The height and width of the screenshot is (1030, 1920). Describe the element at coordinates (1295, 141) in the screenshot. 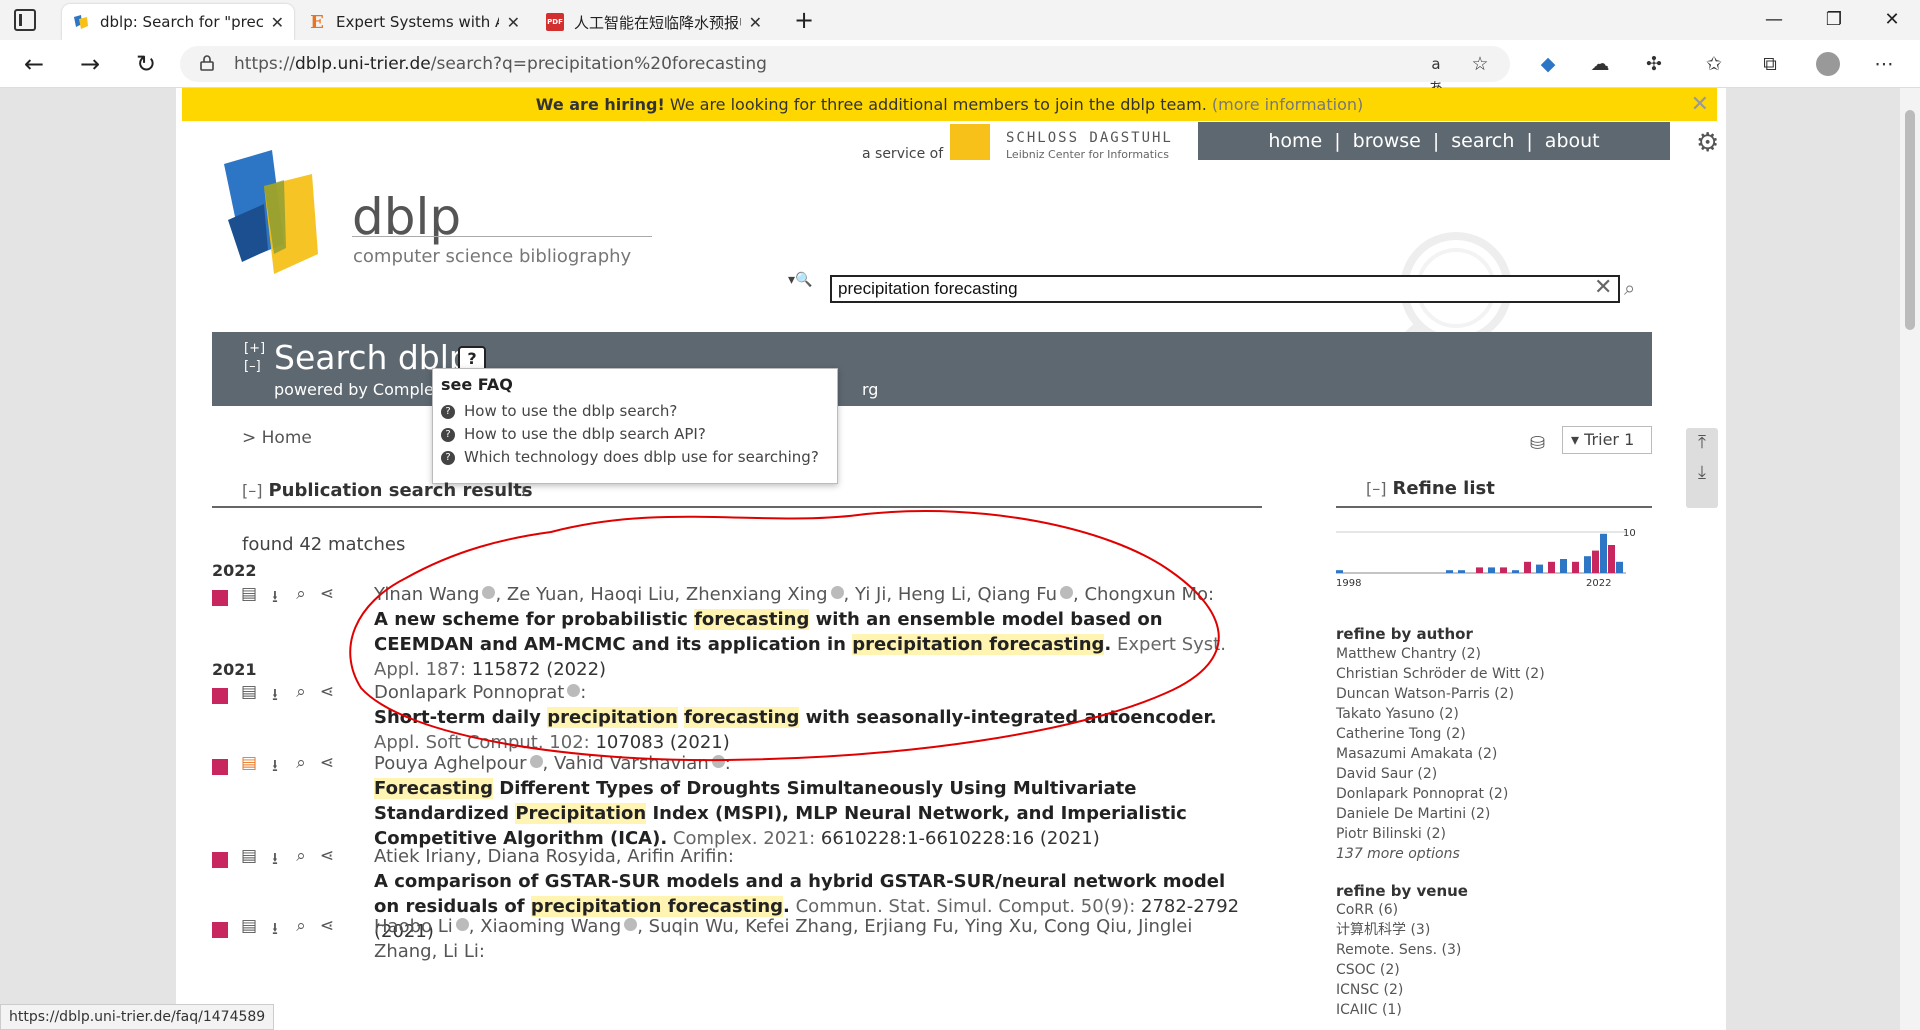

I see `nav-home: home` at that location.